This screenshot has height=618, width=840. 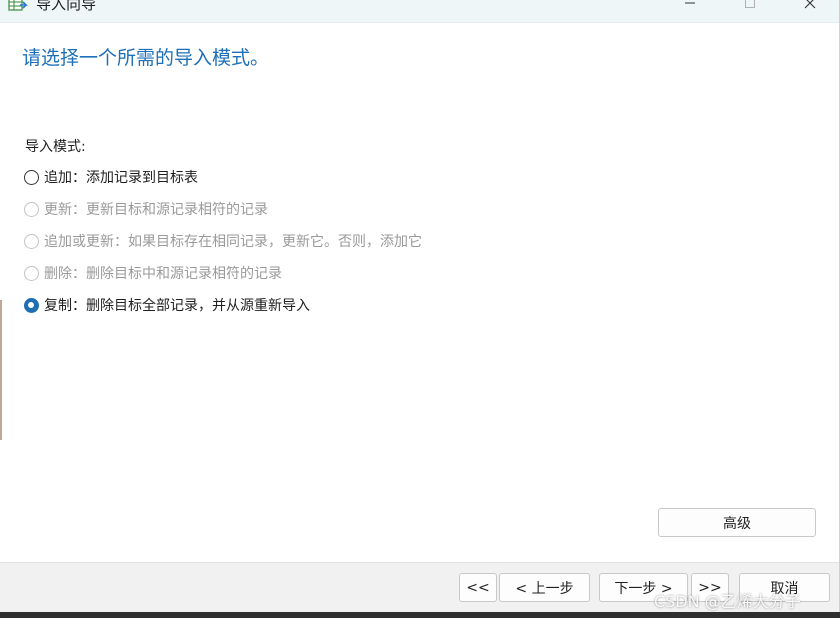 What do you see at coordinates (156, 210) in the screenshot?
I see `option-update-label: 更新：更新目标和源记录相符的记录` at bounding box center [156, 210].